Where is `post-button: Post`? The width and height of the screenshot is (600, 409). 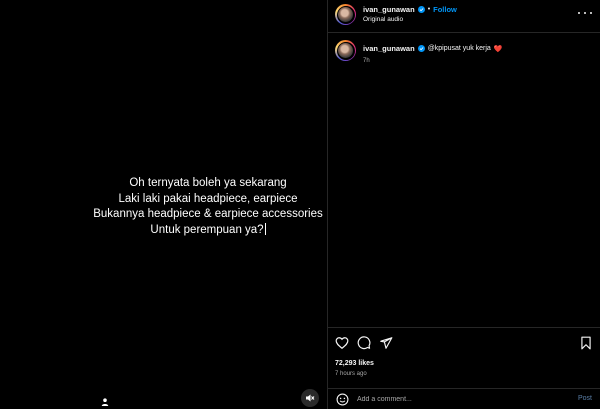 post-button: Post is located at coordinates (585, 398).